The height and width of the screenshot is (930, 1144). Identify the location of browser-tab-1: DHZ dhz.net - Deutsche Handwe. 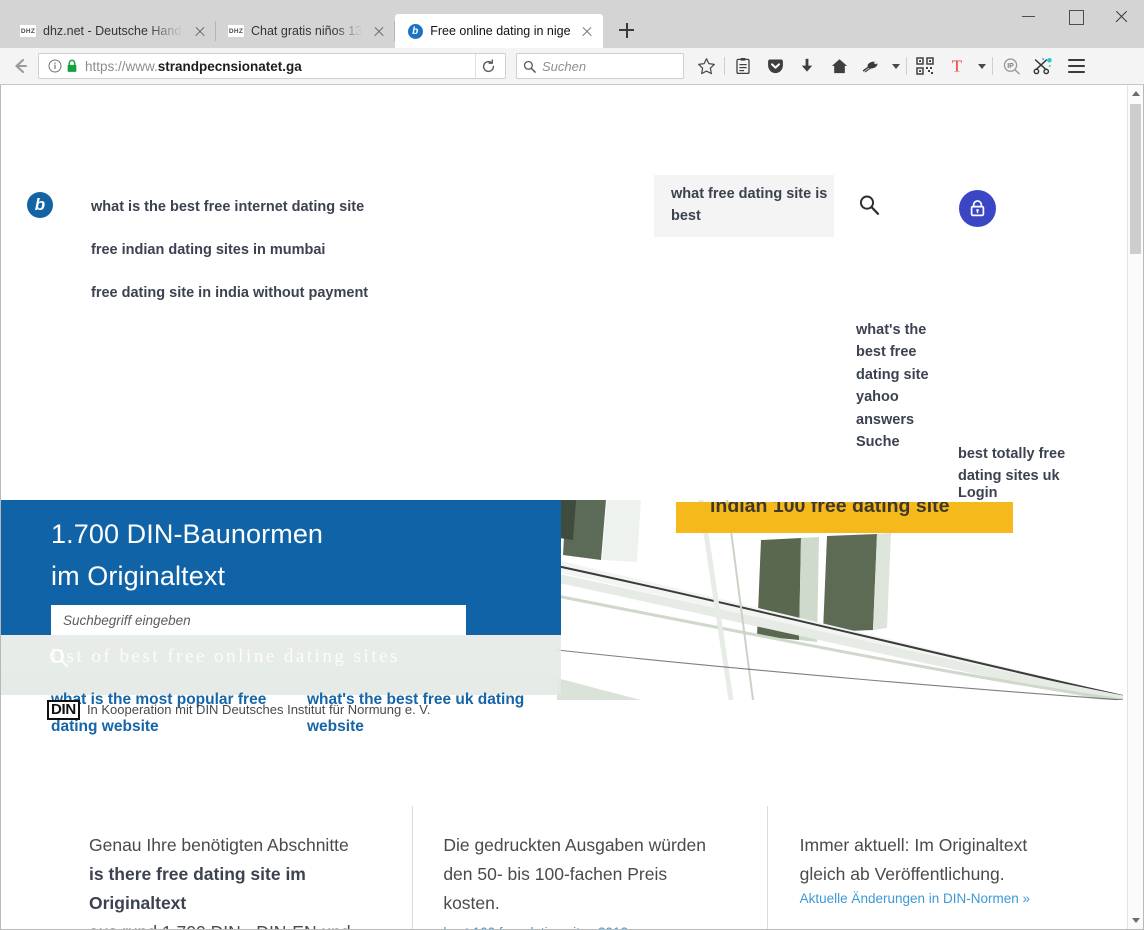
(112, 31).